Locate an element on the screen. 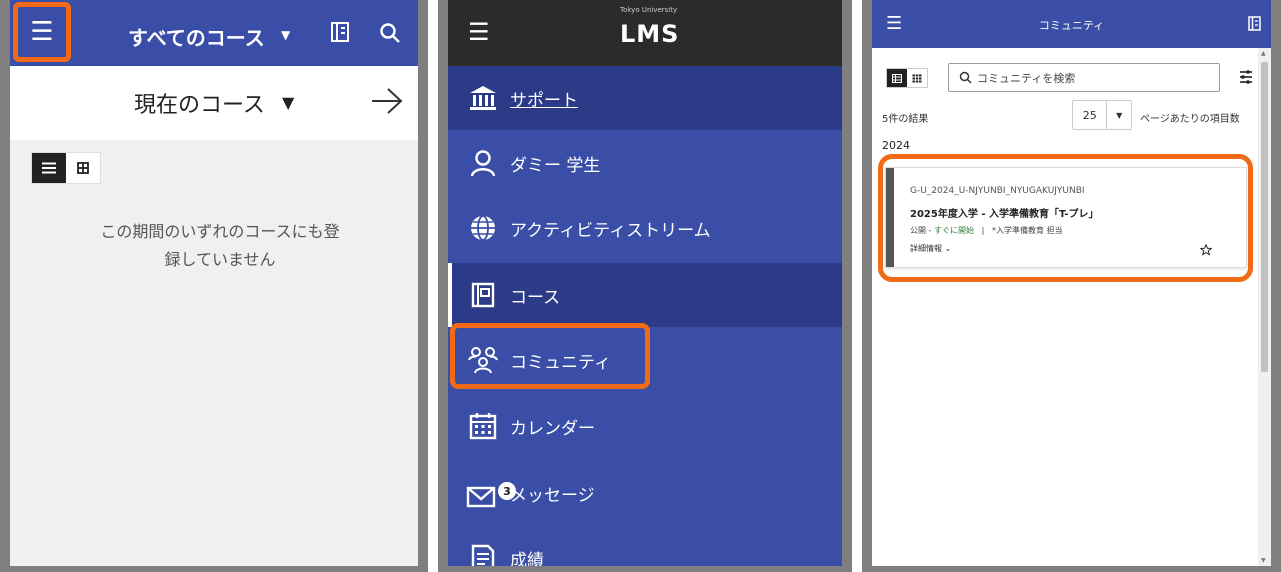  term-selector-bar: 現在のコース ▼ is located at coordinates (214, 103).